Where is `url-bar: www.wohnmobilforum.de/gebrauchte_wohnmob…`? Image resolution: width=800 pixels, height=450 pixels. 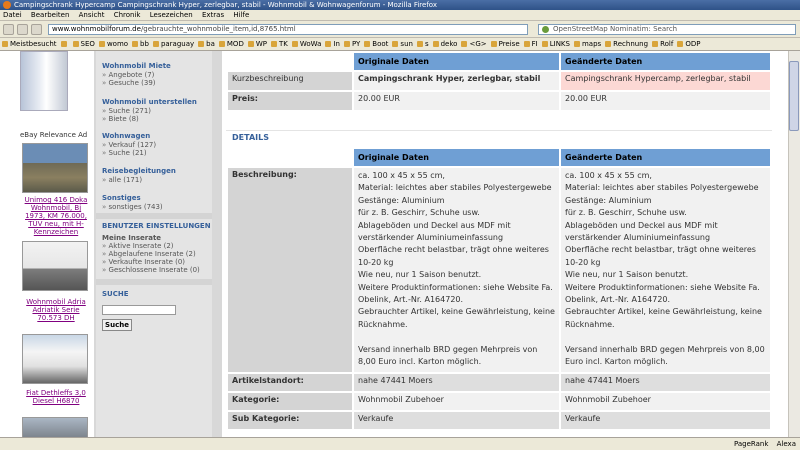
url-bar: www.wohnmobilforum.de/gebrauchte_wohnmob… is located at coordinates (288, 29).